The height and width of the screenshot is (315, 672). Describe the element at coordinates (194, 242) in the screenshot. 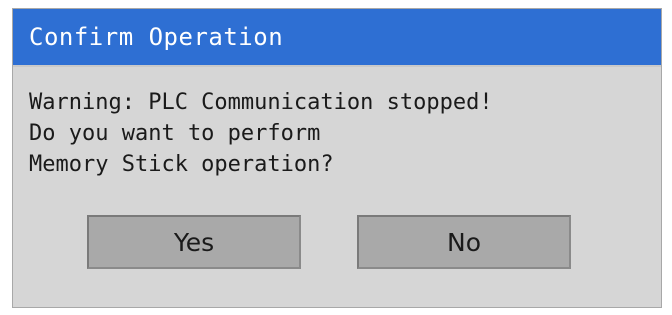

I see `yes-button: Yes` at that location.